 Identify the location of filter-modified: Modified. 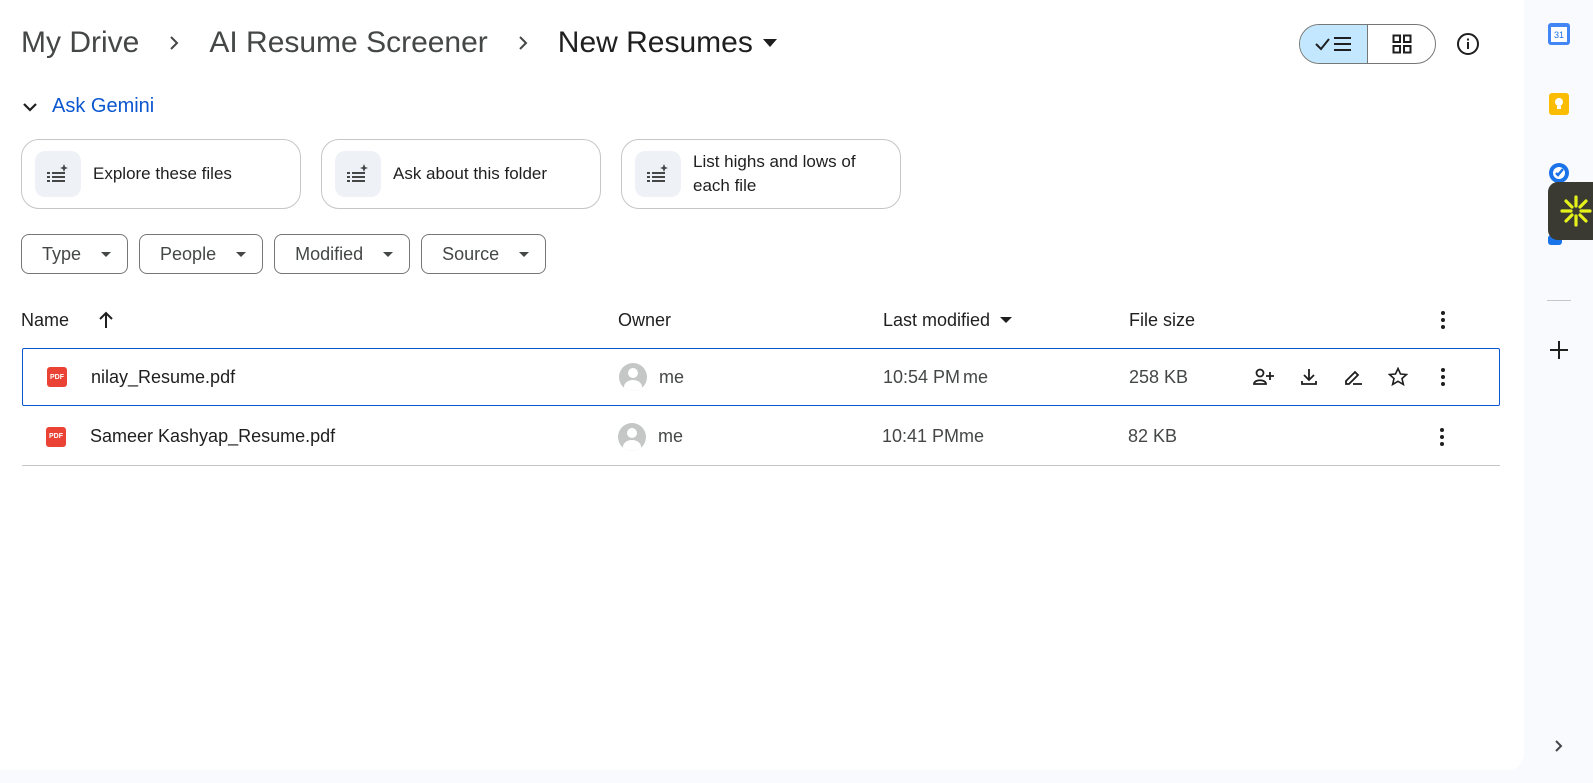
(342, 254).